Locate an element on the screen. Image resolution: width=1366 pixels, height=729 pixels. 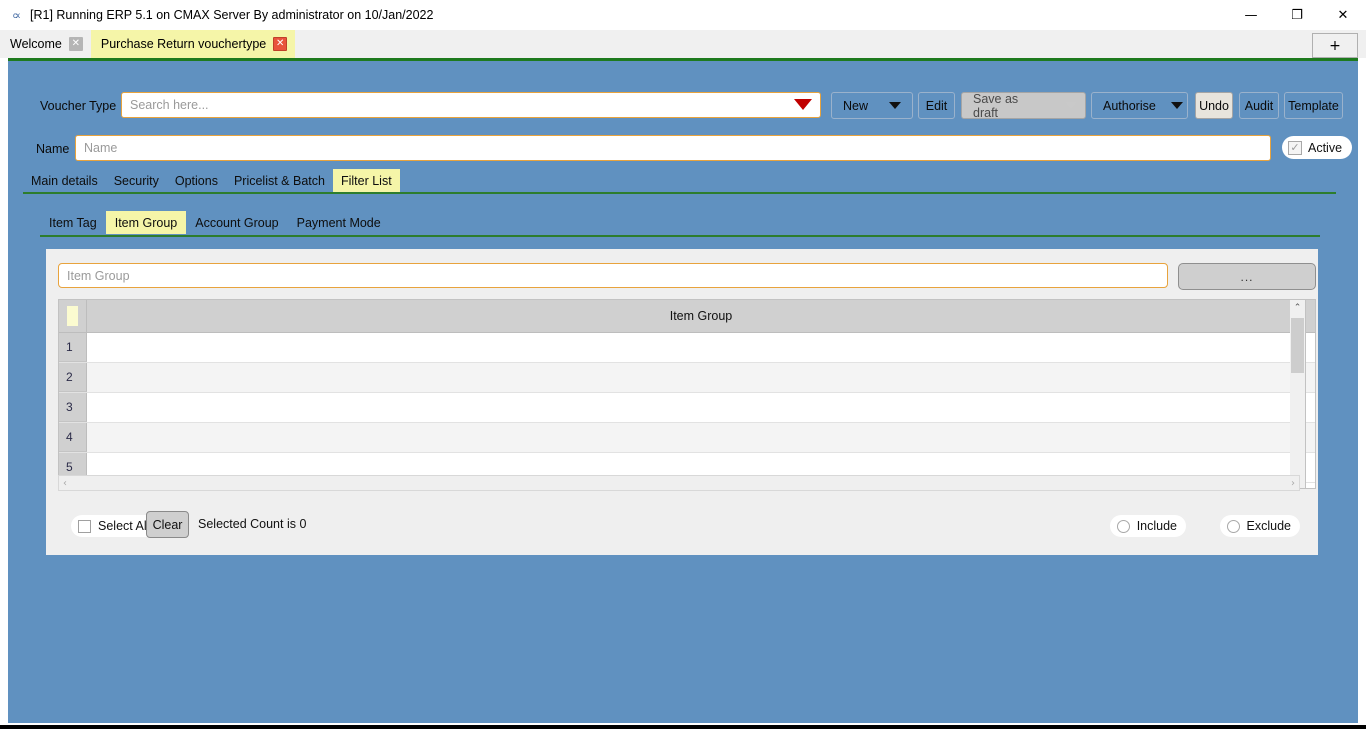
window-controls: — ❐ ✕ is located at coordinates (1297, 15).